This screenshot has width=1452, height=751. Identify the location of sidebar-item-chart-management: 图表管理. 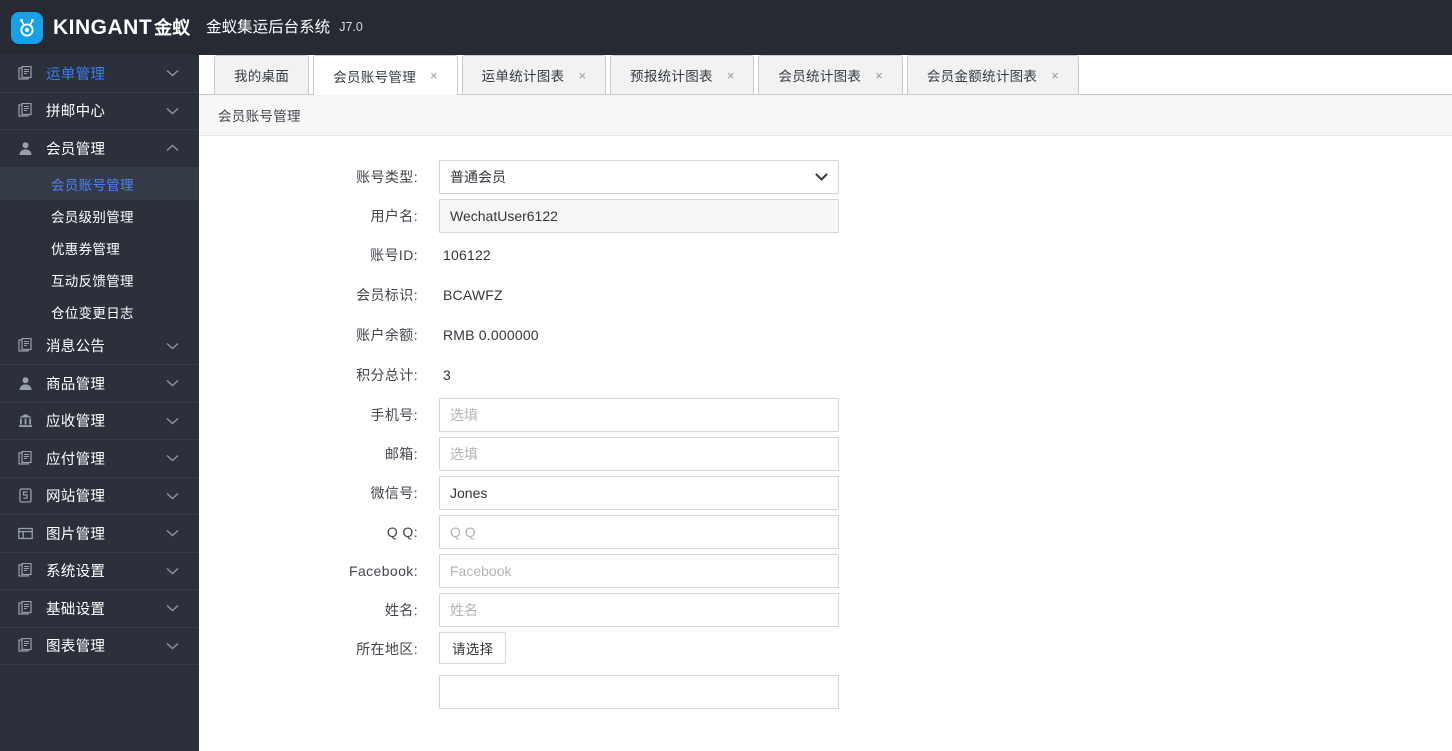
(99, 646).